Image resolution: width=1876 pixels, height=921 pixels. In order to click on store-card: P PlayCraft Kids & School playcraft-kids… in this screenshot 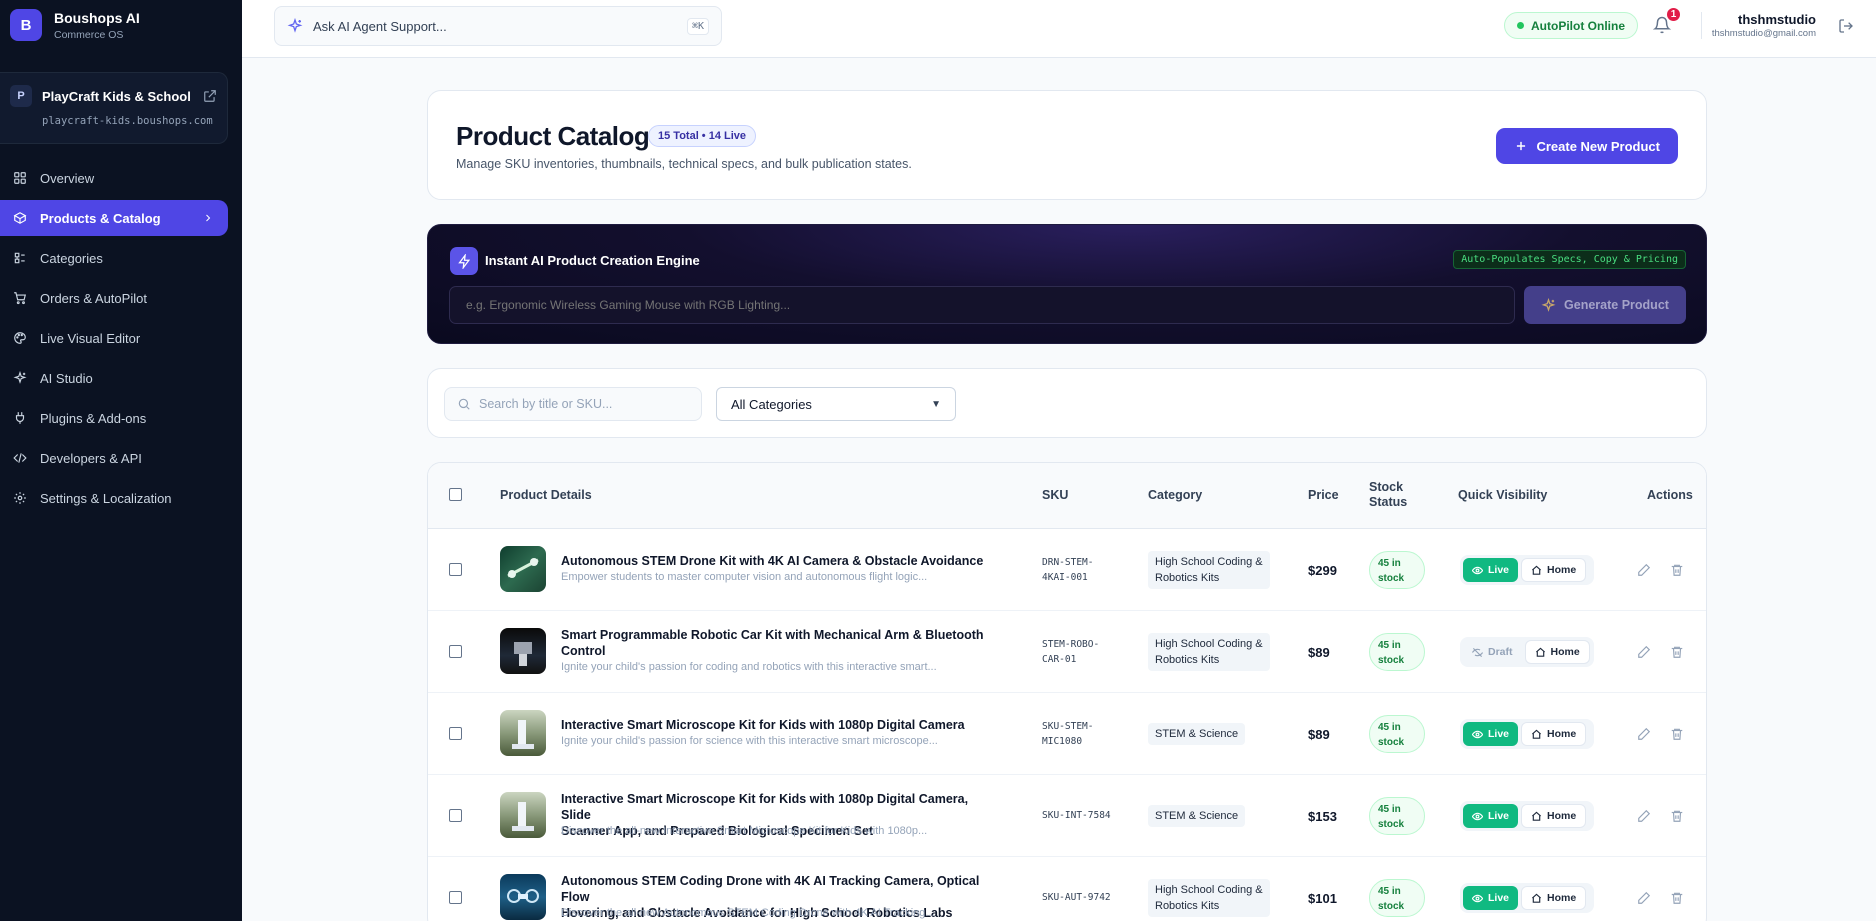, I will do `click(114, 108)`.